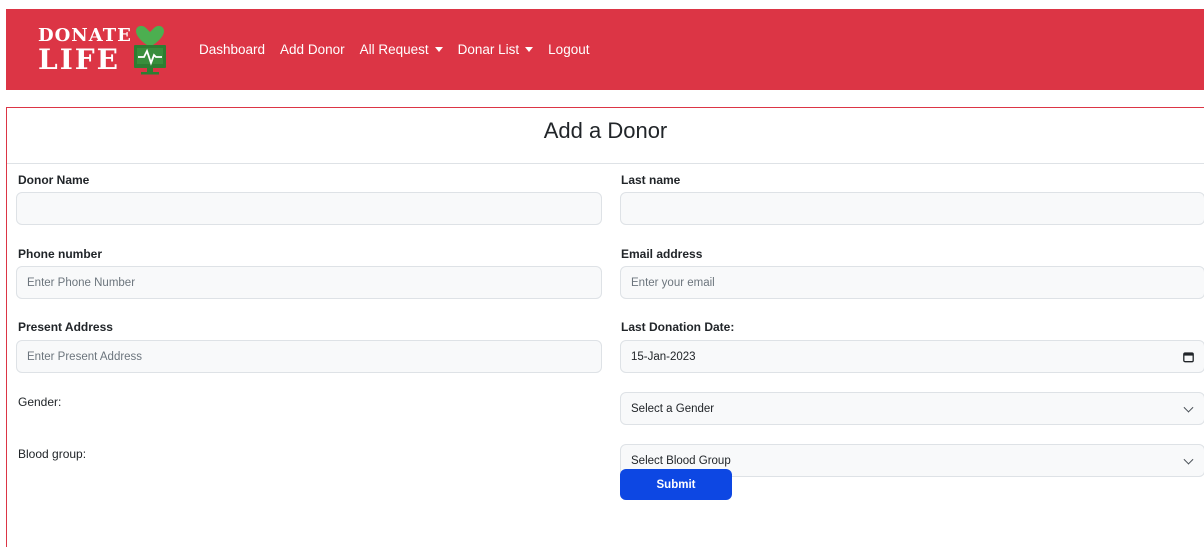 The height and width of the screenshot is (547, 1204). What do you see at coordinates (1188, 356) in the screenshot?
I see `calendar-icon` at bounding box center [1188, 356].